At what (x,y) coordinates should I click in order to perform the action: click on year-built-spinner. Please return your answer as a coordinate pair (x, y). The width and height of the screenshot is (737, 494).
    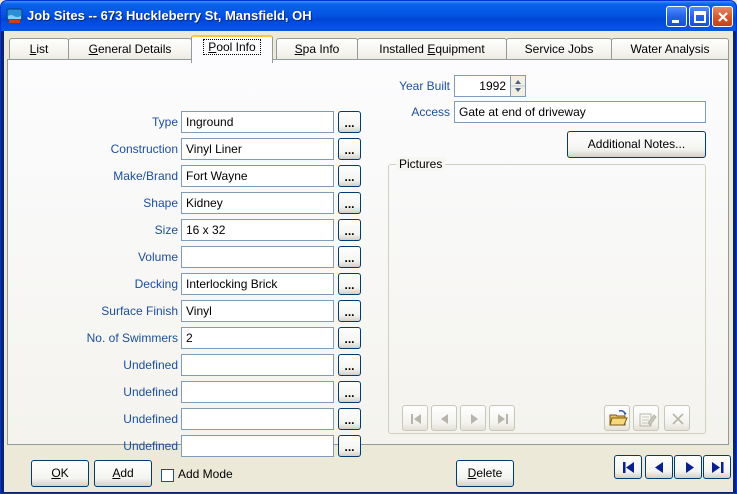
    Looking at the image, I should click on (518, 86).